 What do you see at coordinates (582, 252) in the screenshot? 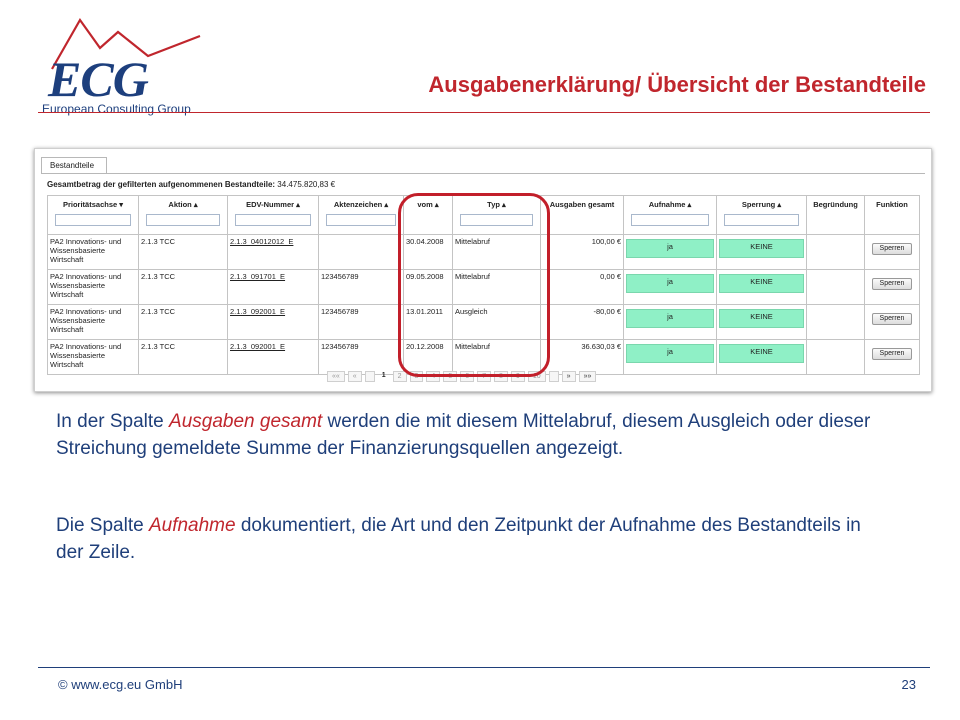
I see `cell-ausgaben: 100,00 €` at bounding box center [582, 252].